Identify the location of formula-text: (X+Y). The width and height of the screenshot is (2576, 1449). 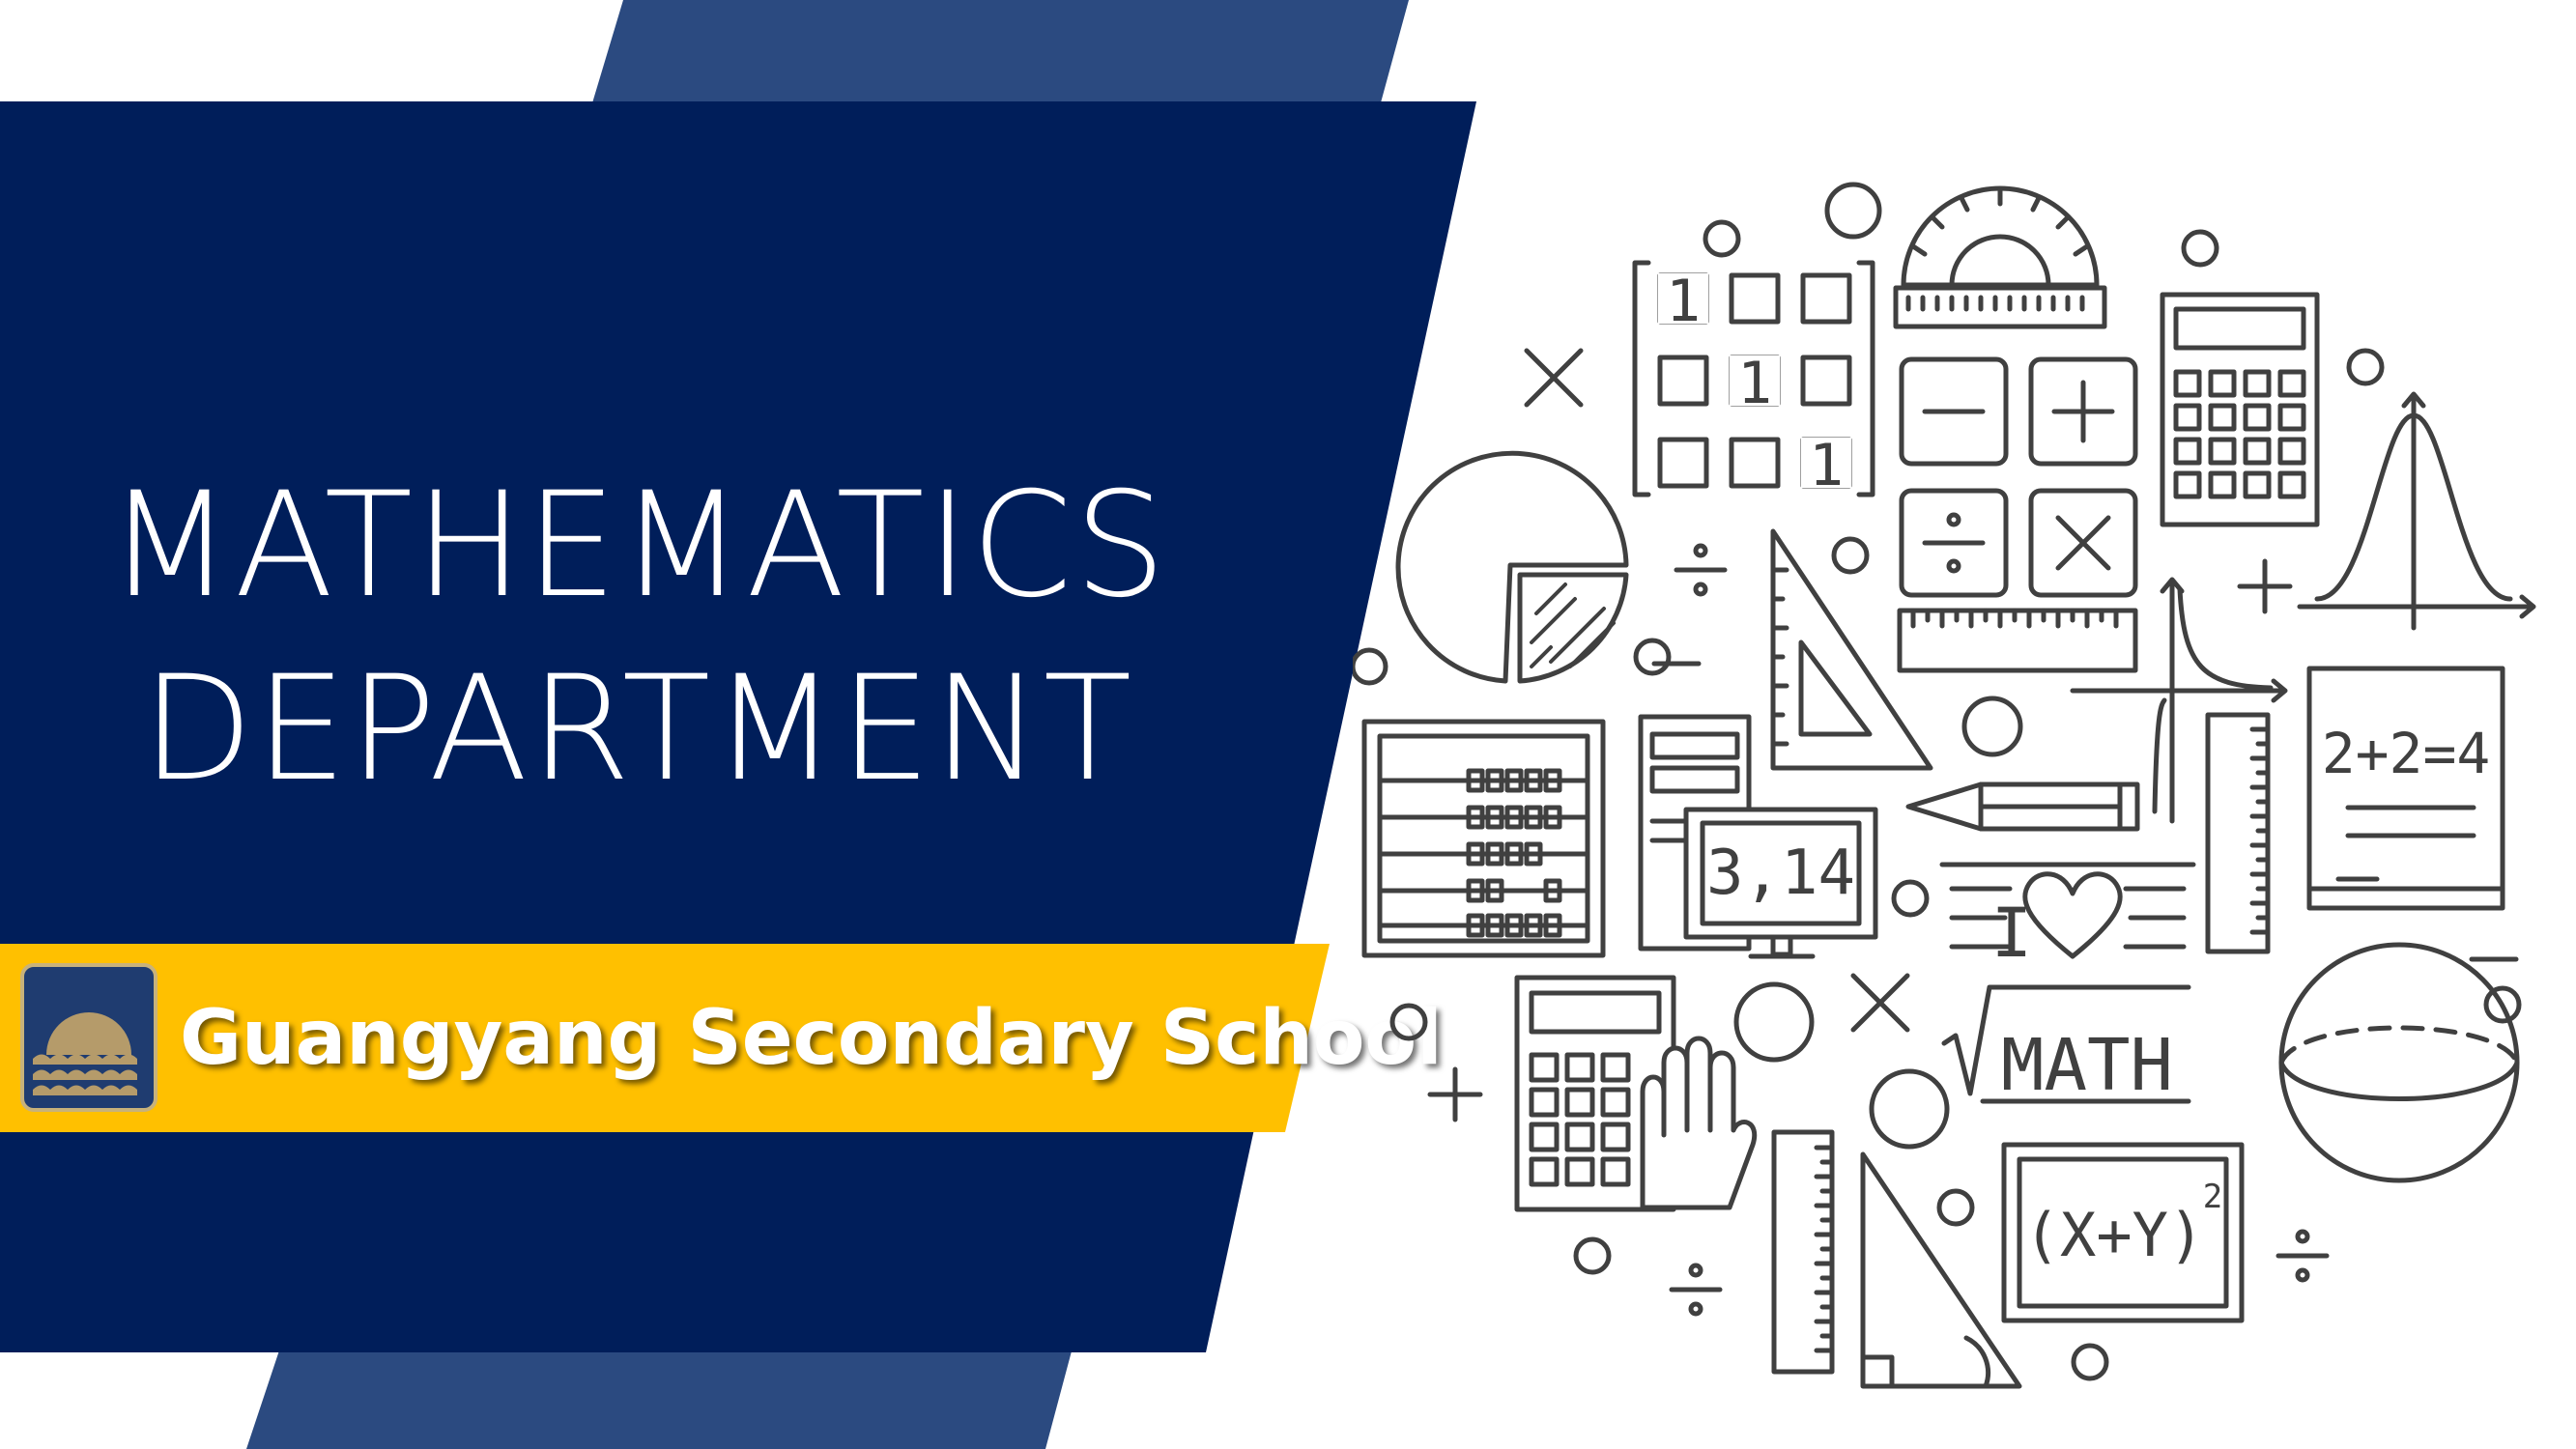
(2115, 1235).